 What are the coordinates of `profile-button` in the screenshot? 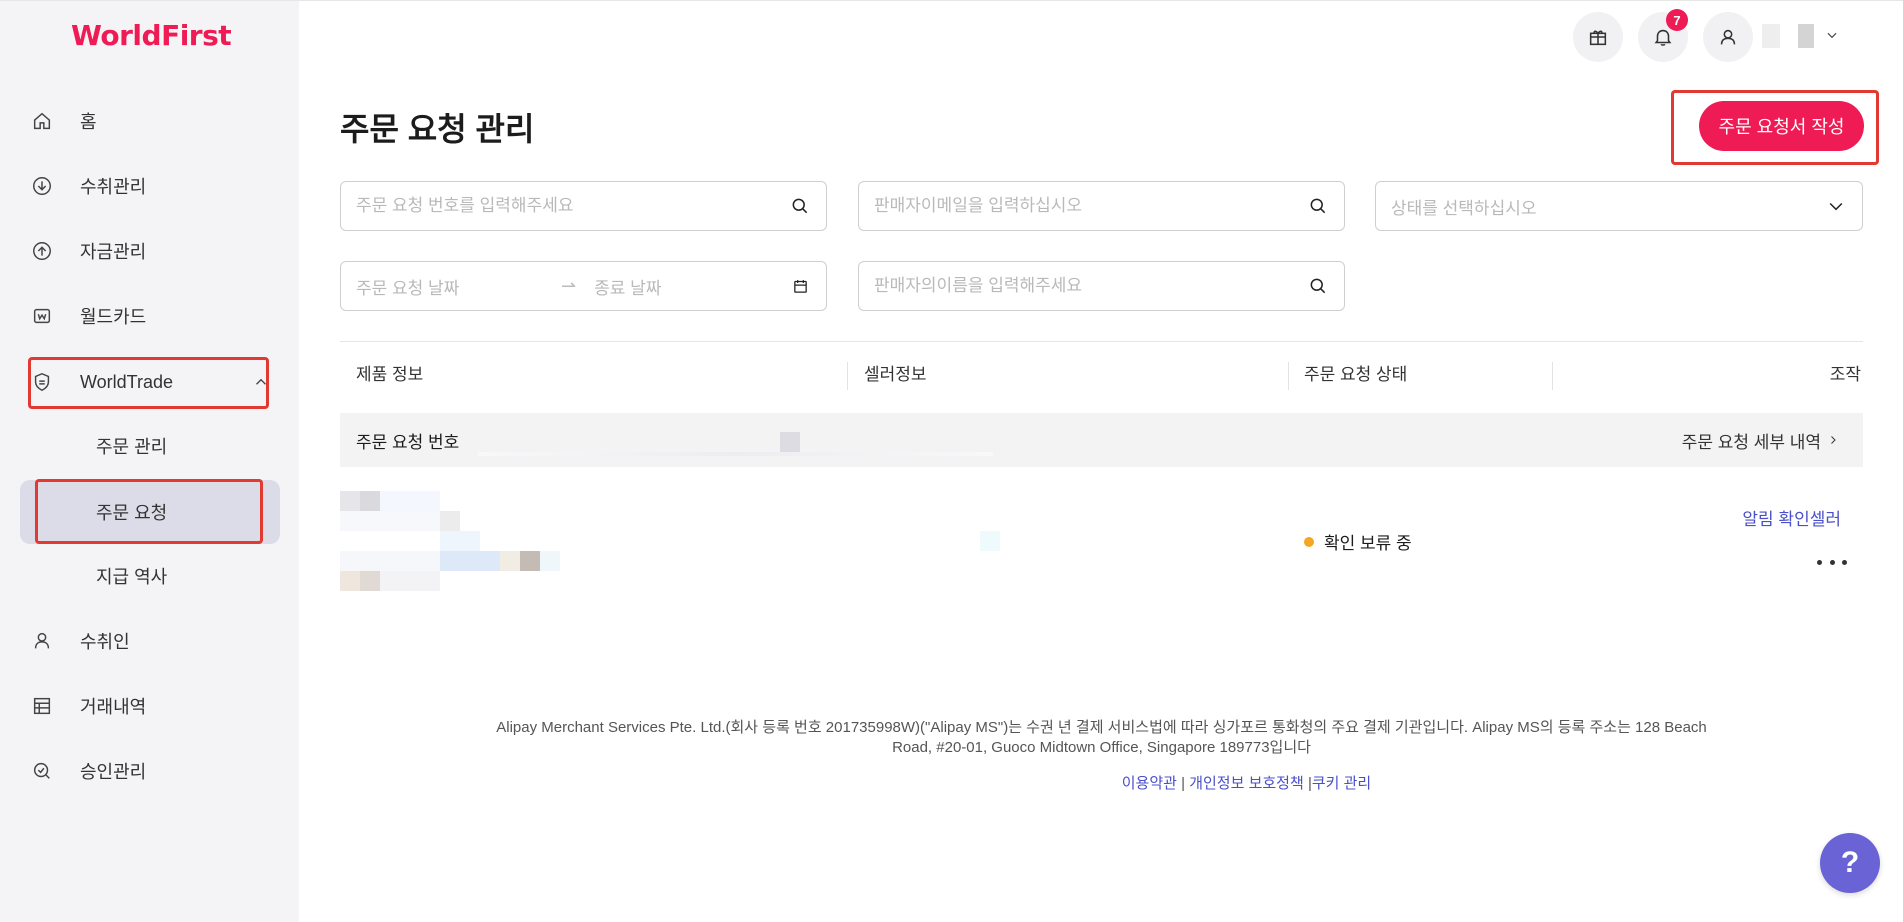 It's located at (1728, 37).